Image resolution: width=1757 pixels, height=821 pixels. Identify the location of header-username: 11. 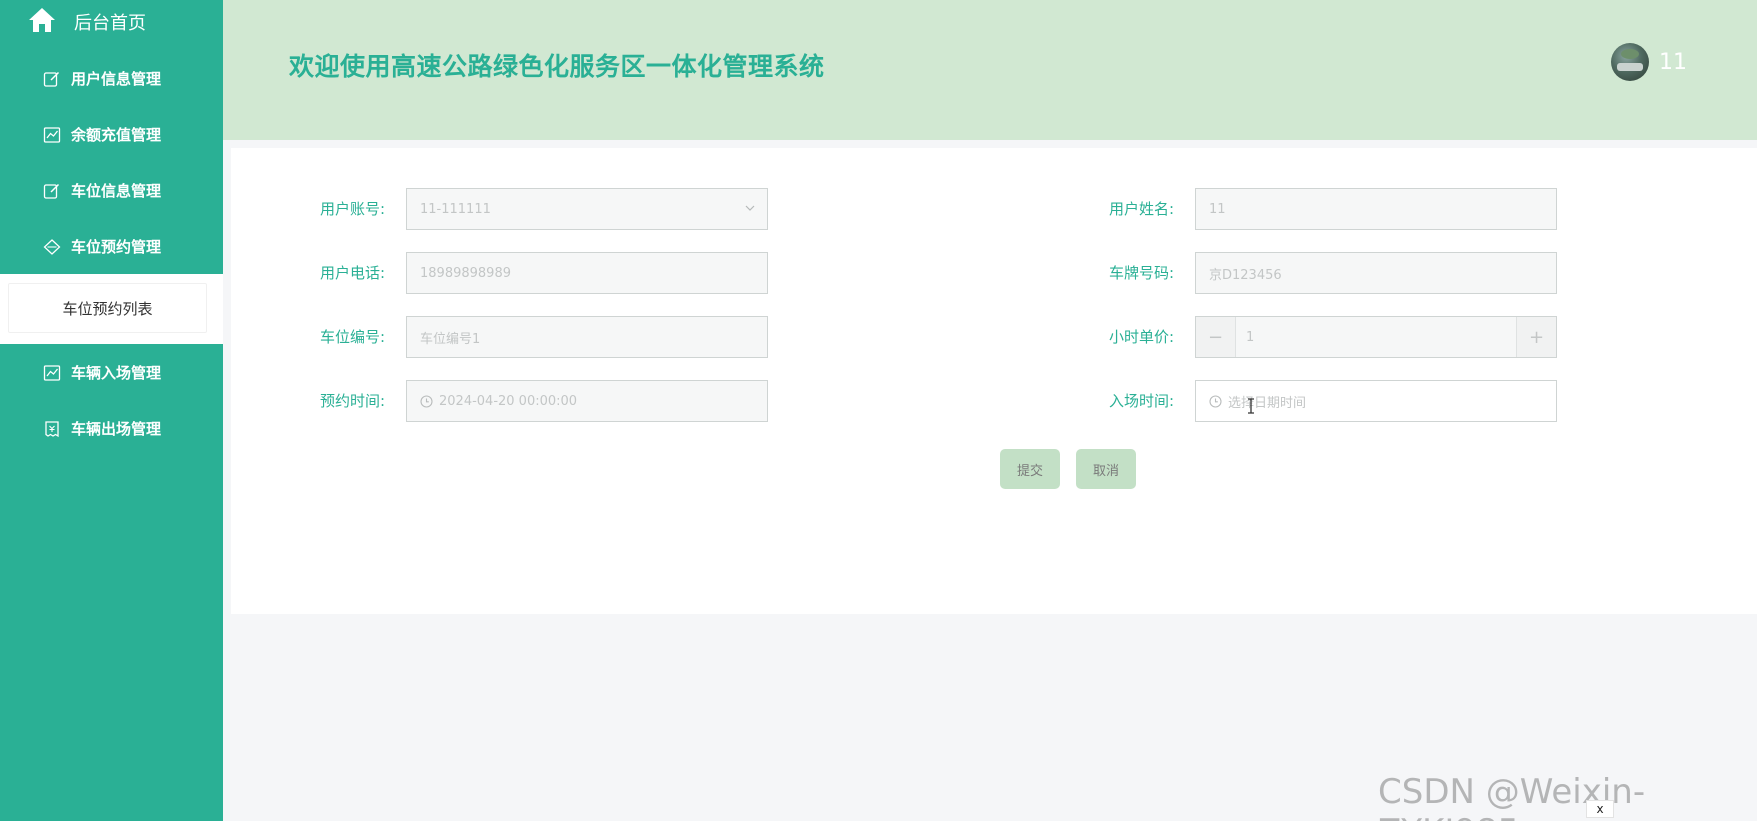
(1673, 62).